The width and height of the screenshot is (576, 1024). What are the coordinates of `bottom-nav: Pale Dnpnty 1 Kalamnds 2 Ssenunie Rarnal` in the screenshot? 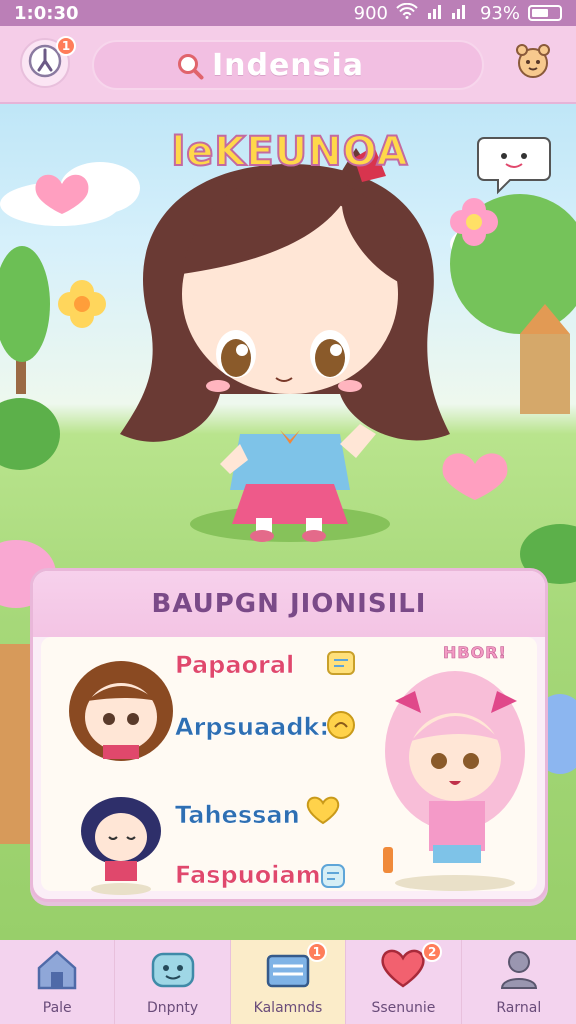 It's located at (288, 982).